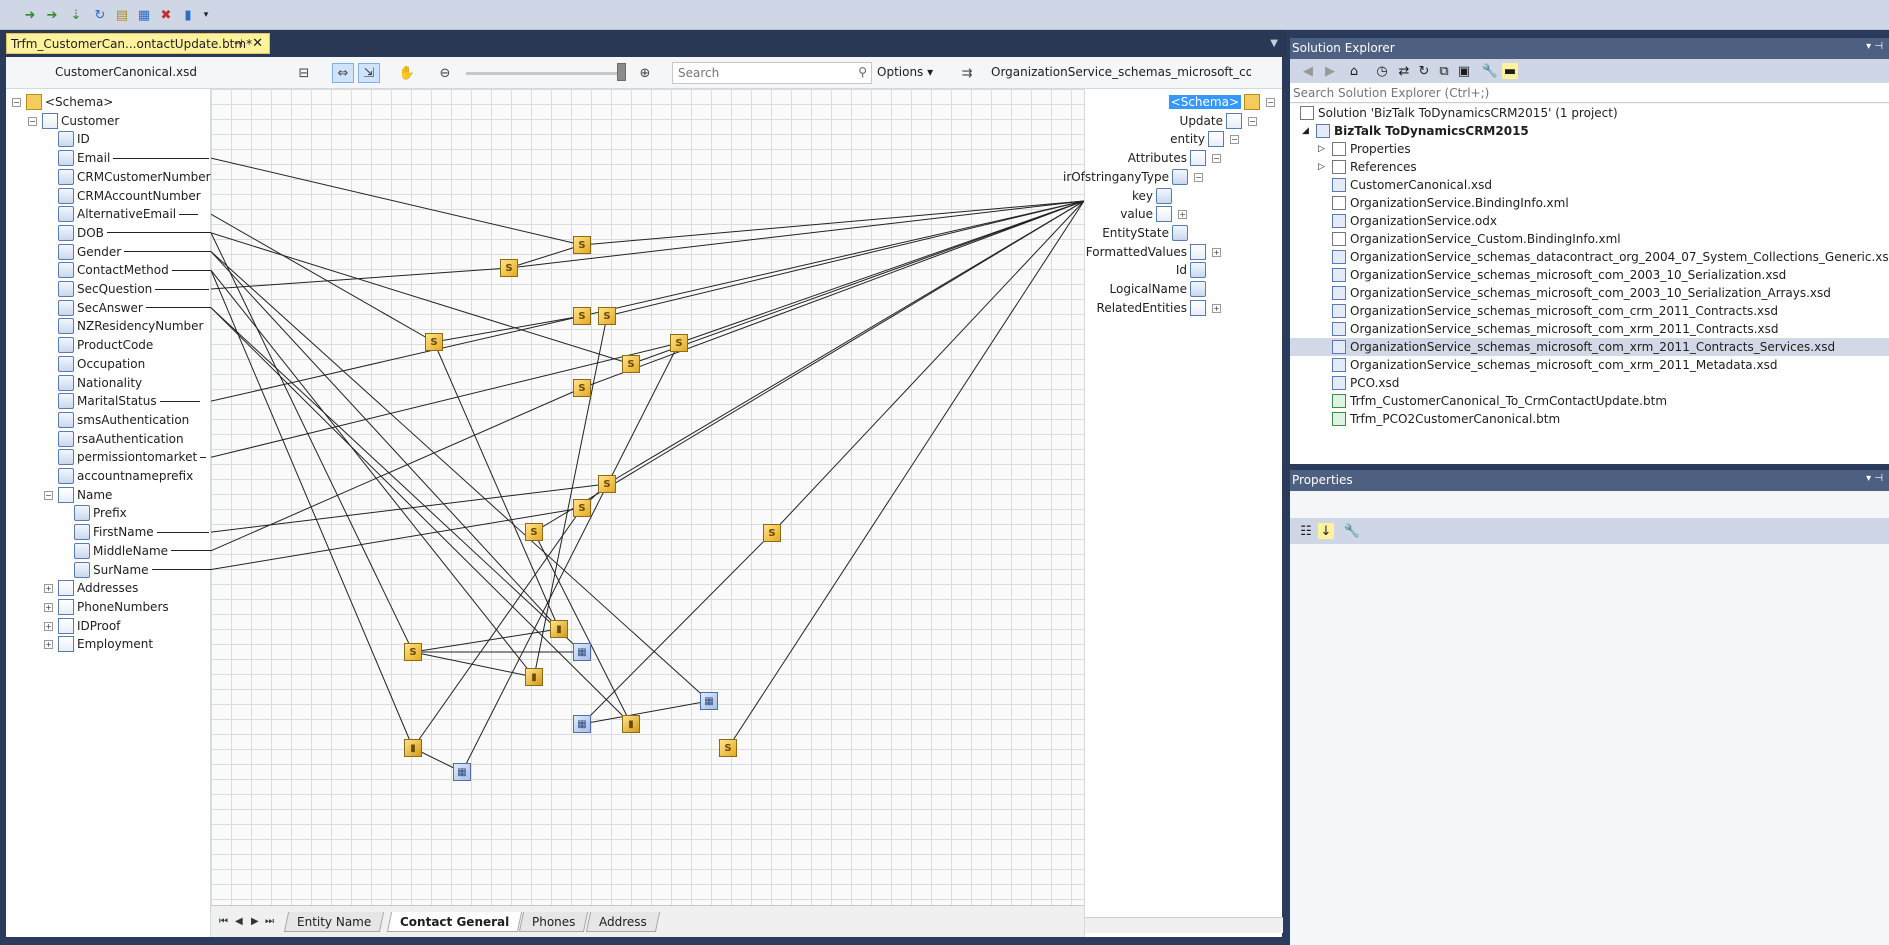 The height and width of the screenshot is (945, 1889). Describe the element at coordinates (257, 43) in the screenshot. I see `close-icon: ✕` at that location.